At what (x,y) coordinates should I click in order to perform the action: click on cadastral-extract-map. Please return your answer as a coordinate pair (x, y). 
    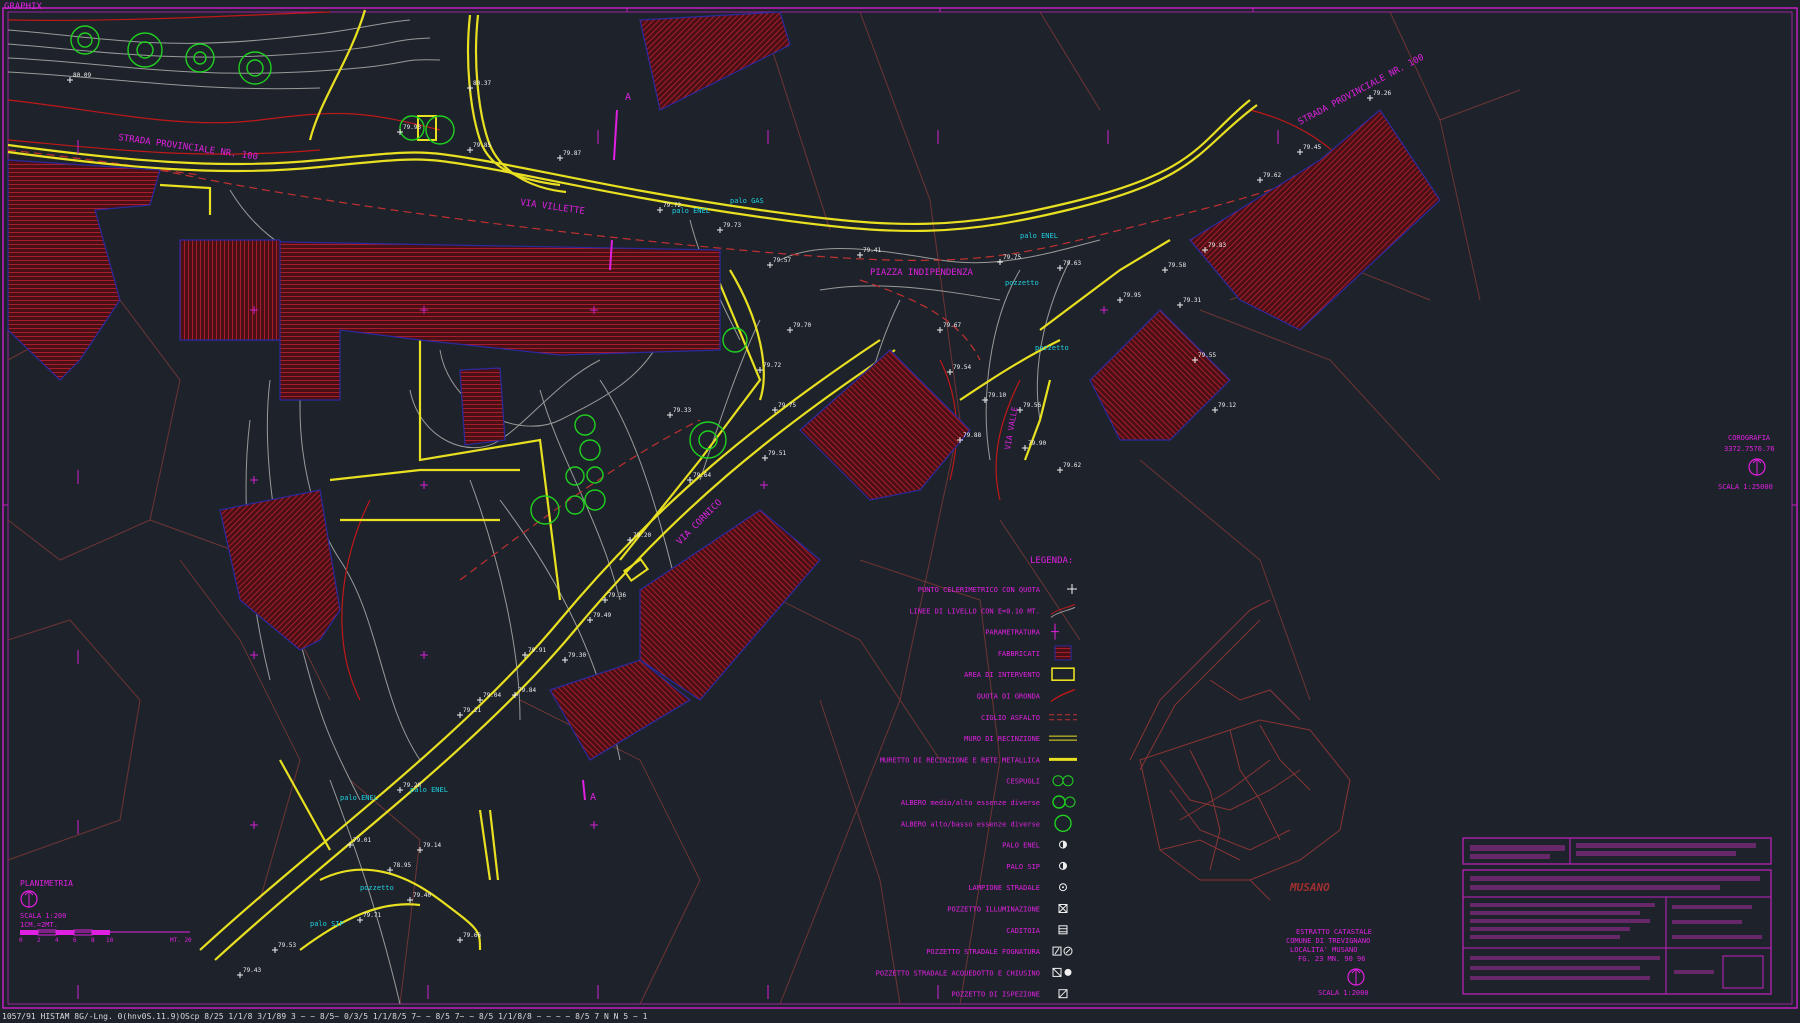
    Looking at the image, I should click on (1240, 750).